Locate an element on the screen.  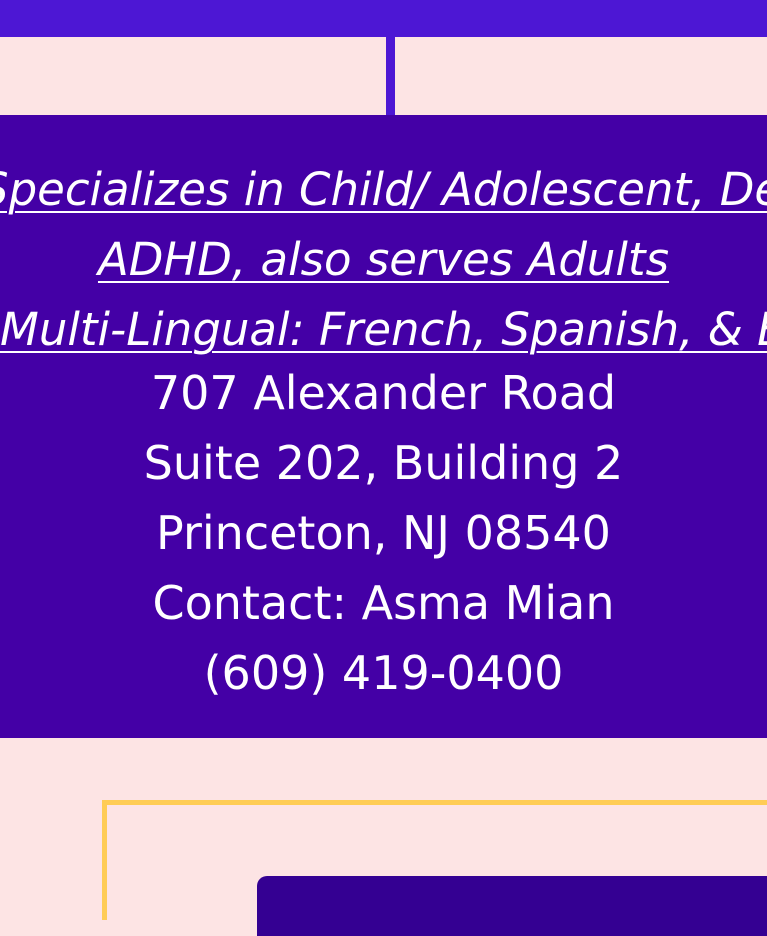
top-bar is located at coordinates (383, 18).